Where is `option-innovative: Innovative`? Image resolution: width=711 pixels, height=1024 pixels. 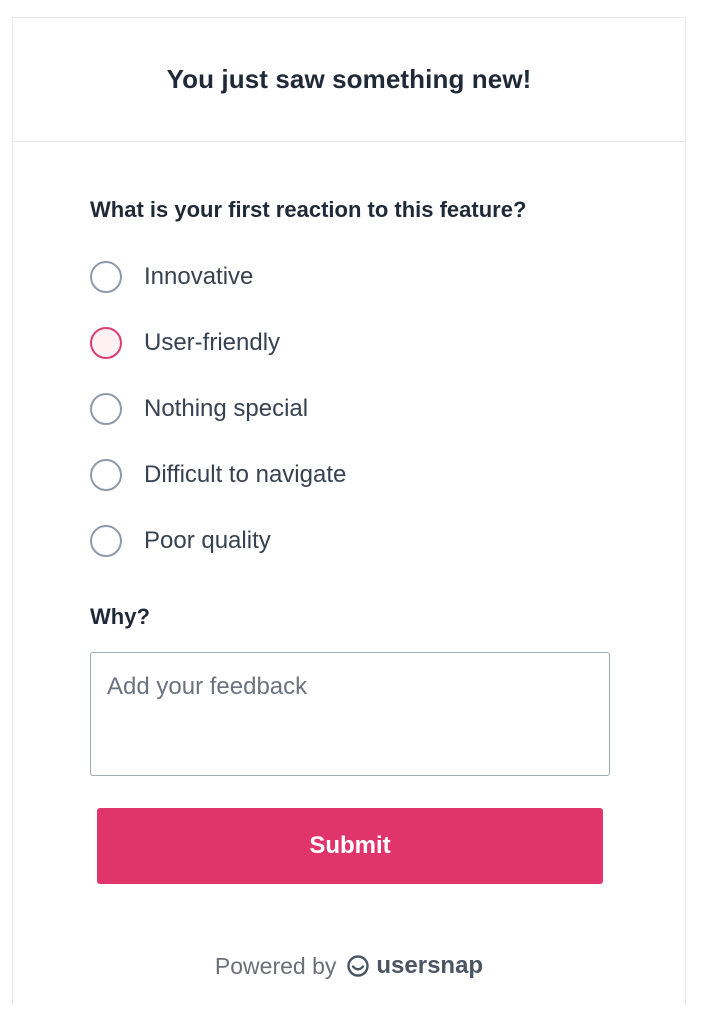 option-innovative: Innovative is located at coordinates (349, 277).